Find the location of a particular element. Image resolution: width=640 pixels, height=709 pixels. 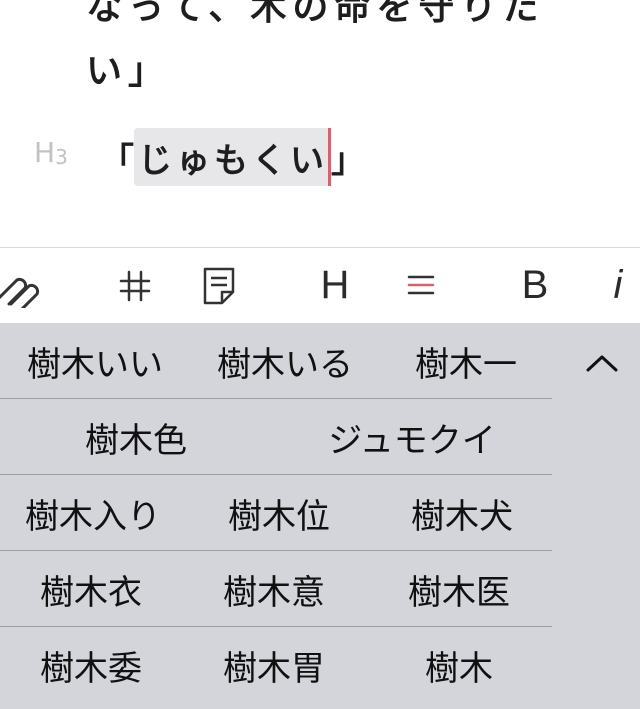

heading-level-marker: H3 is located at coordinates (51, 152).